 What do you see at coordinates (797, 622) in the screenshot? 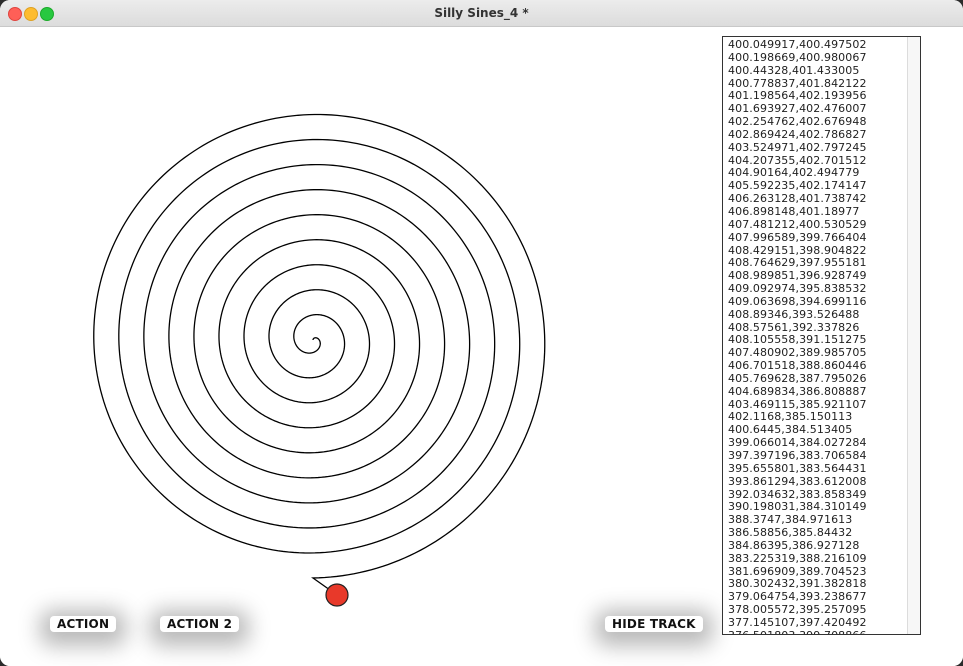
I see `track-list-item: 377.145107,397.420492` at bounding box center [797, 622].